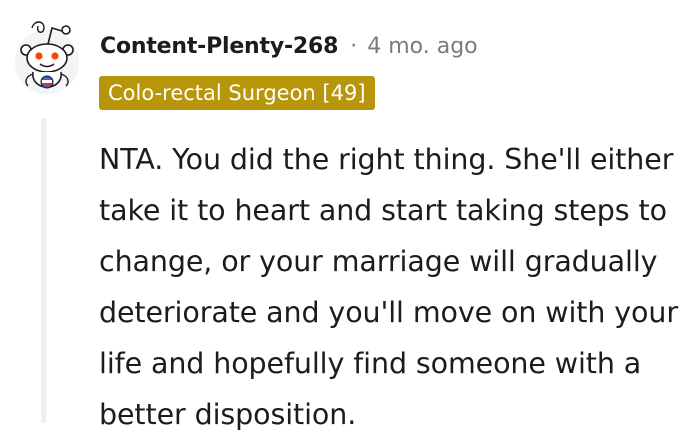  What do you see at coordinates (237, 93) in the screenshot?
I see `user-flair-badge: Colo-rectal Surgeon [49]` at bounding box center [237, 93].